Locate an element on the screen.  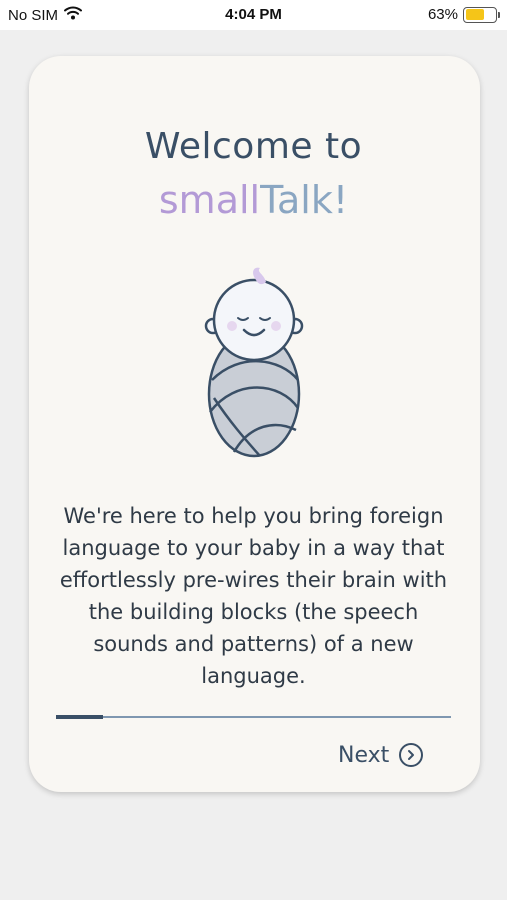
brand-small: small is located at coordinates (209, 200).